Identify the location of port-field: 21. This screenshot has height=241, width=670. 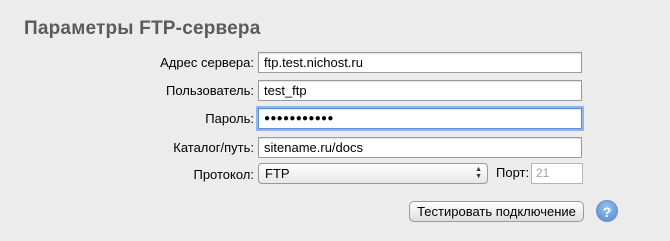
(557, 173).